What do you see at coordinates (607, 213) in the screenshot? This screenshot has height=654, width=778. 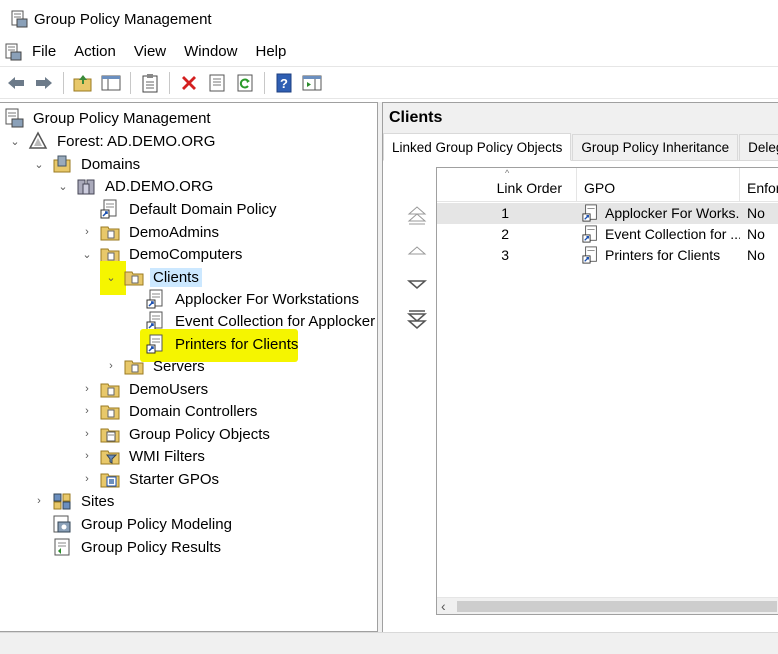 I see `table-row: 1 Applocker For Works... No` at bounding box center [607, 213].